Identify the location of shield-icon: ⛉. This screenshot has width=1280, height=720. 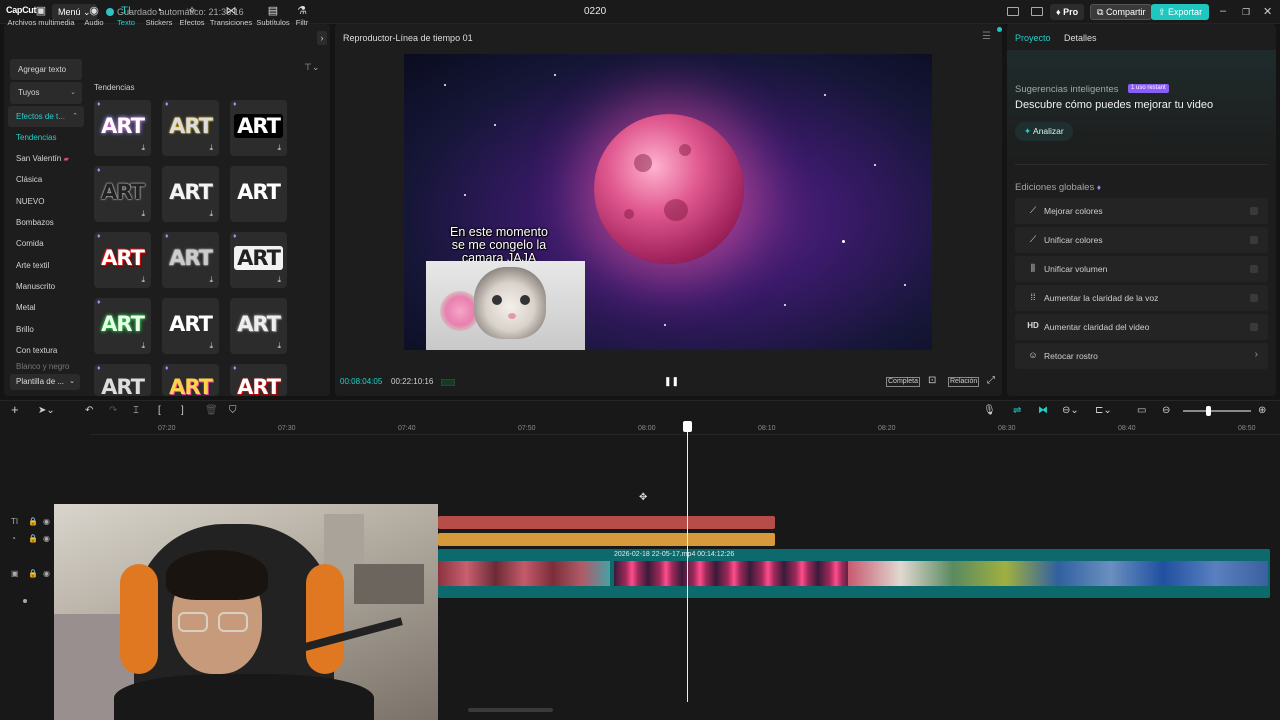
(233, 410).